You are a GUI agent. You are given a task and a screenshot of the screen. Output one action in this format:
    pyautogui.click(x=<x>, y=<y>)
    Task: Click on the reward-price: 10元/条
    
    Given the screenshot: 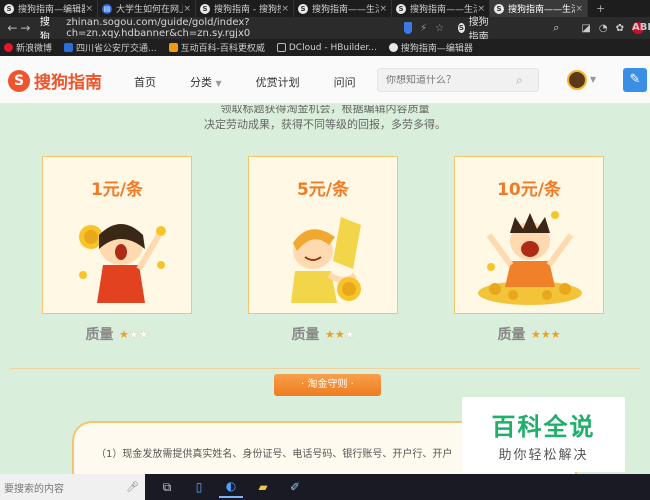 What is the action you would take?
    pyautogui.click(x=529, y=190)
    